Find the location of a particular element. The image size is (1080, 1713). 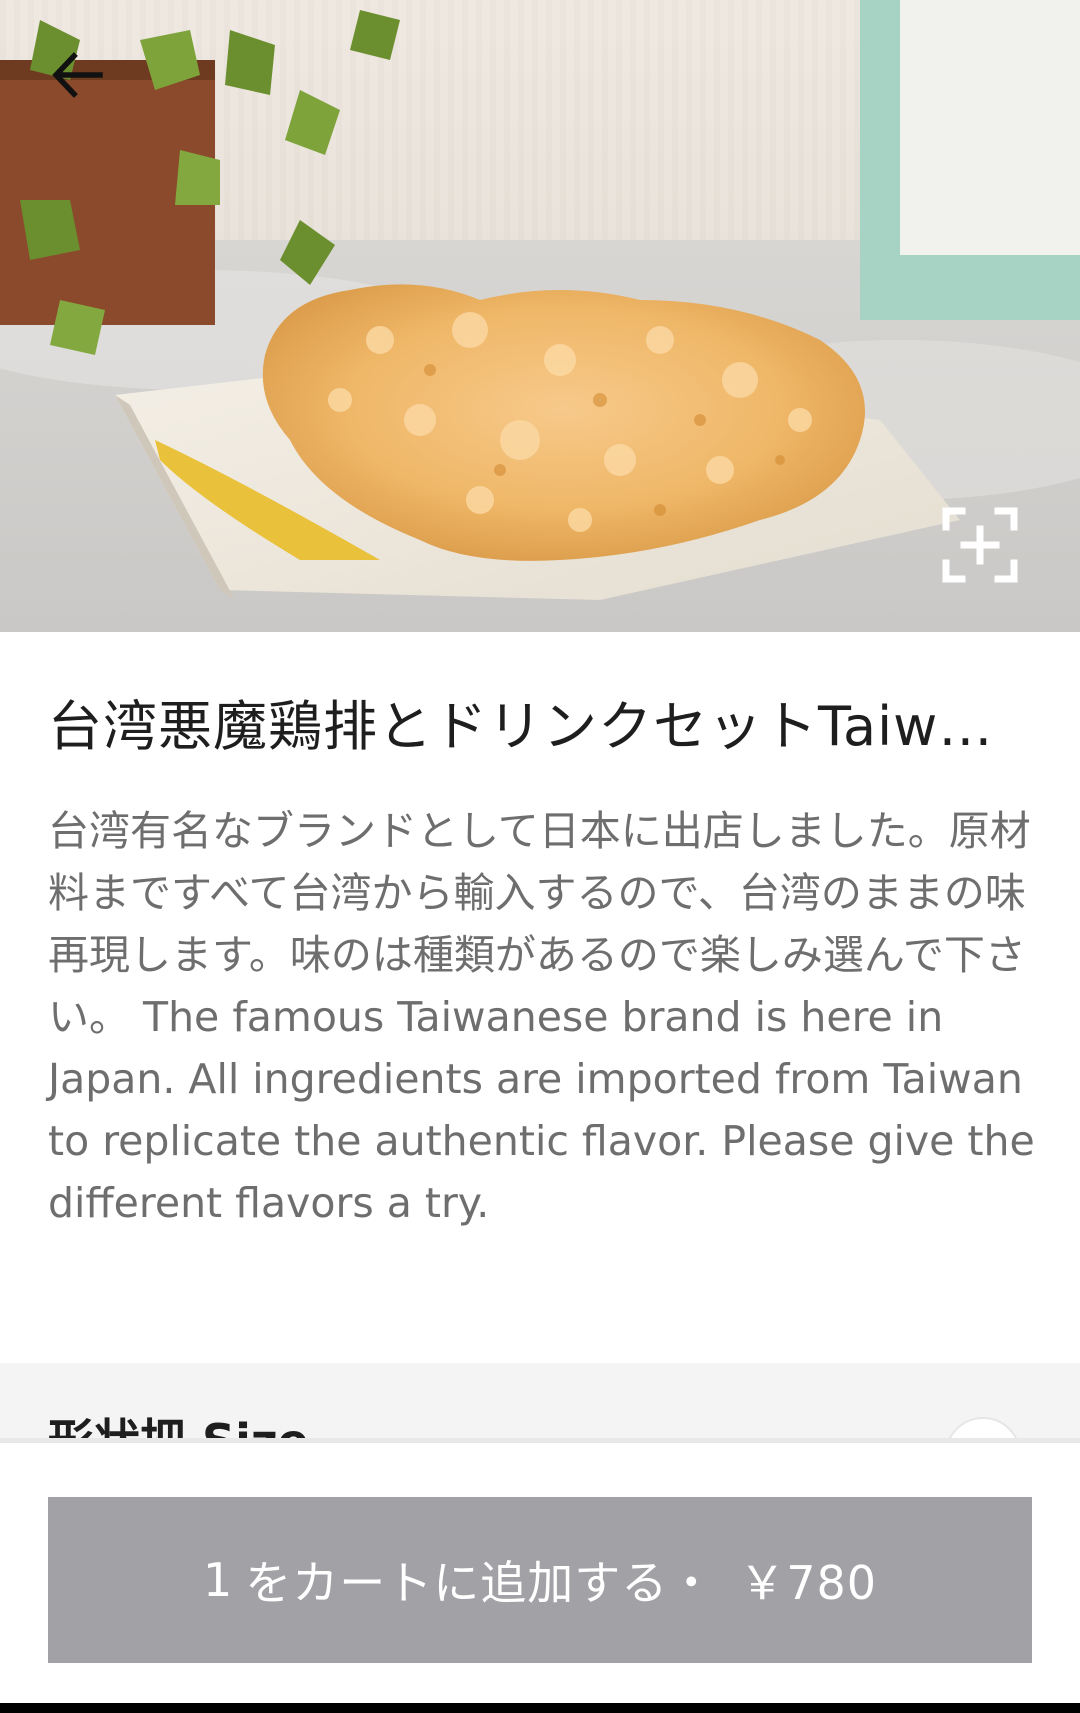

cart-label: をカートに追加する・ is located at coordinates (480, 1583).